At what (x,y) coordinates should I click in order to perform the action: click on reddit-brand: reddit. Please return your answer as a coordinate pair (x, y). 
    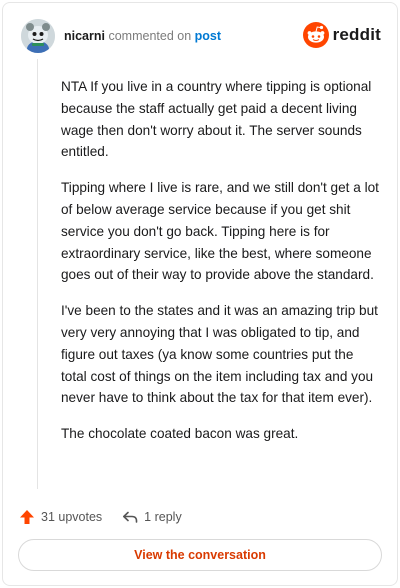
    Looking at the image, I should click on (341, 35).